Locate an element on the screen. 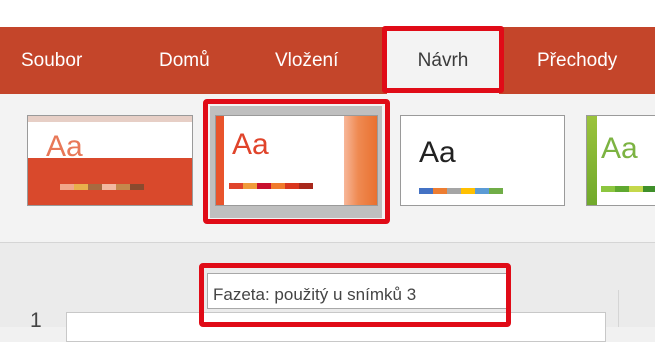 The height and width of the screenshot is (342, 655). theme-band is located at coordinates (110, 181).